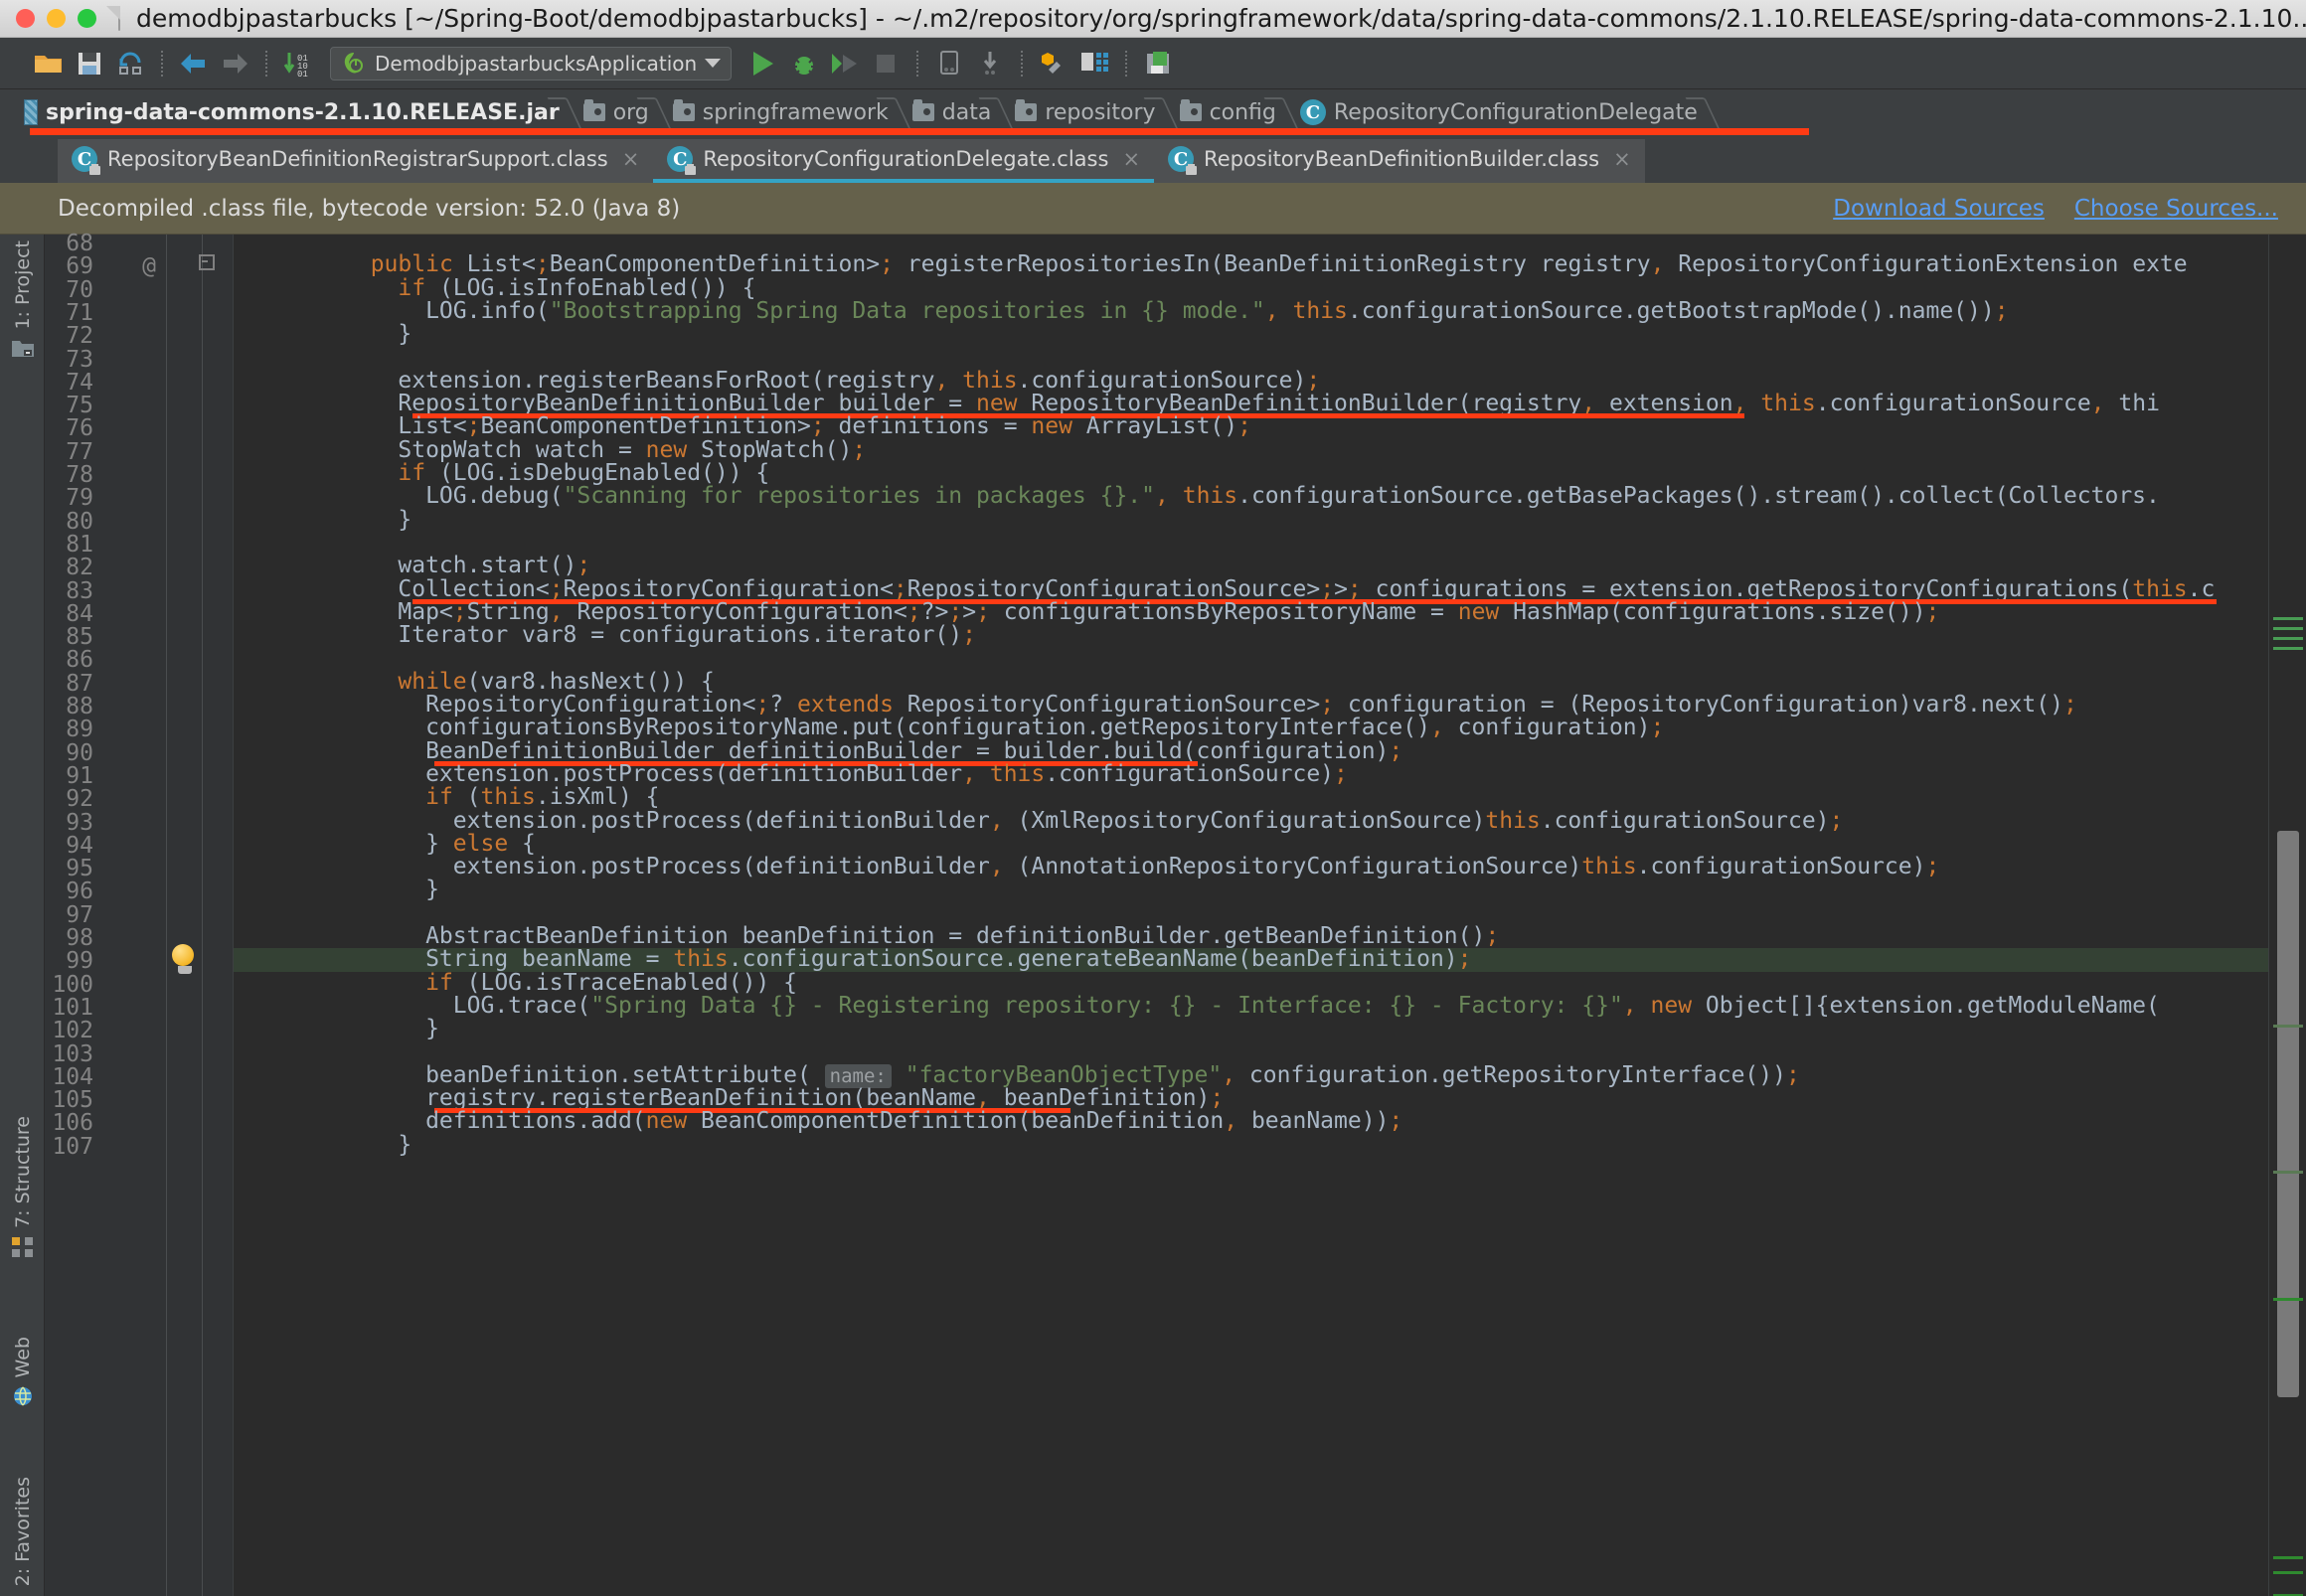  Describe the element at coordinates (72, 1008) in the screenshot. I see `line-number: 101` at that location.